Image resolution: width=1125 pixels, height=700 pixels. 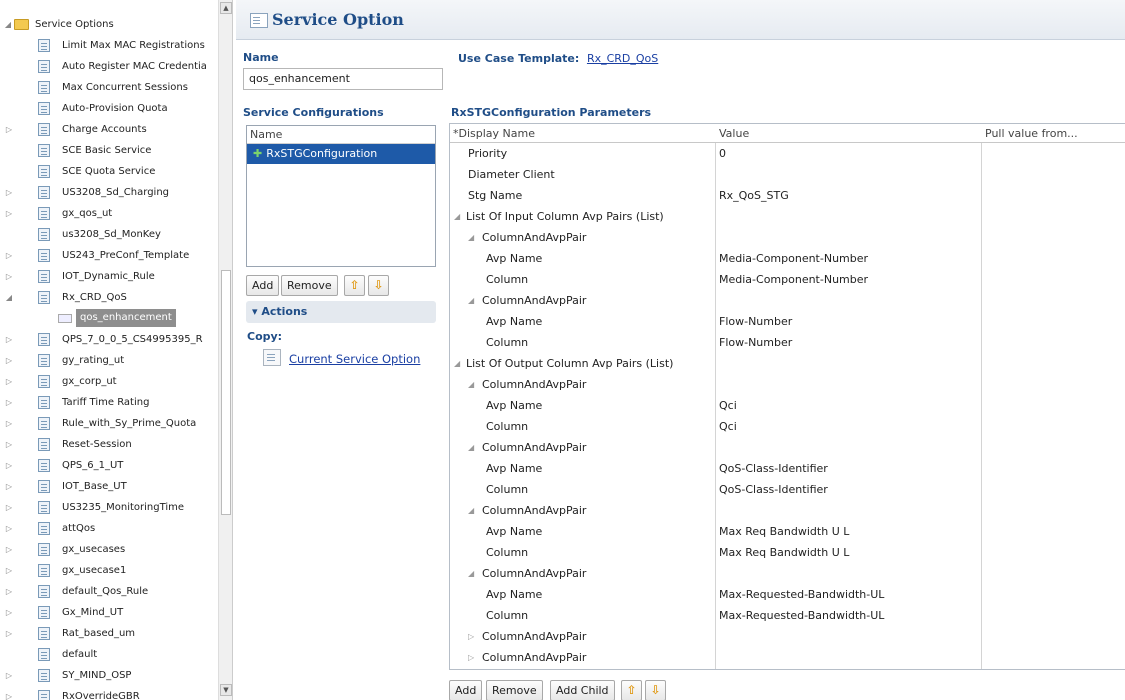 What do you see at coordinates (341, 154) in the screenshot?
I see `list-item-rxstgconfiguration: ✚ RxSTGConfiguration` at bounding box center [341, 154].